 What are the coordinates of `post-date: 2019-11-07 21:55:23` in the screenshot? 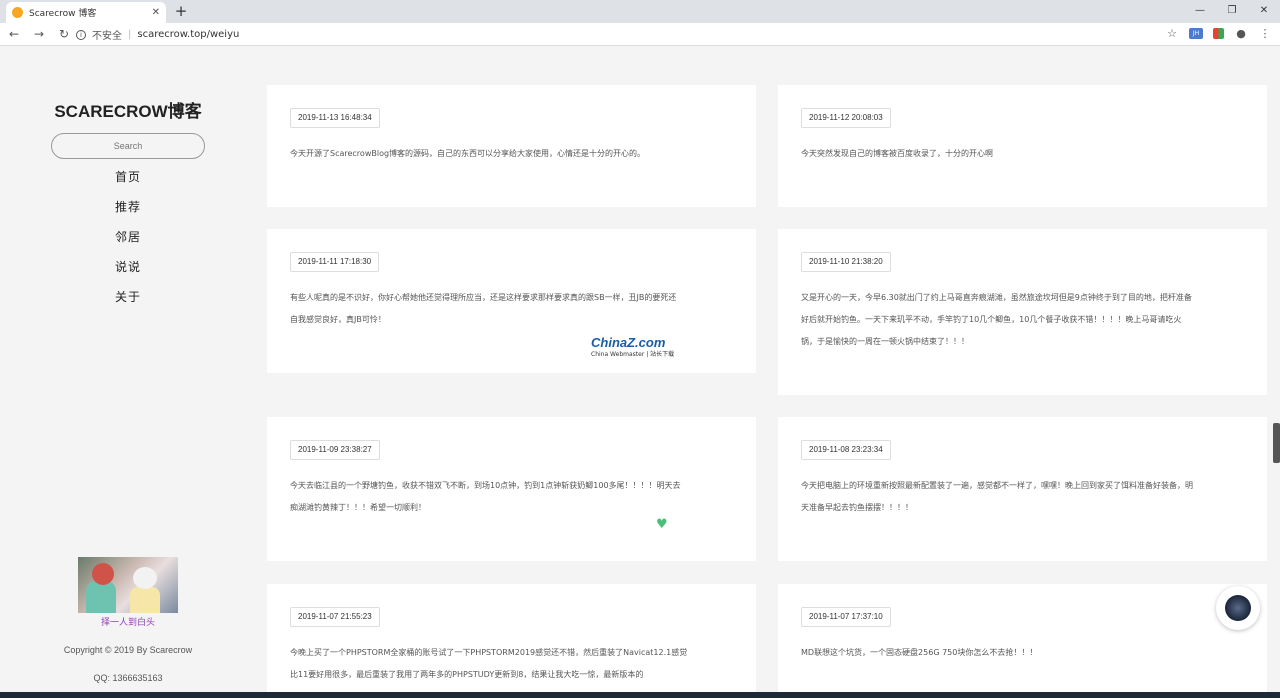 It's located at (335, 617).